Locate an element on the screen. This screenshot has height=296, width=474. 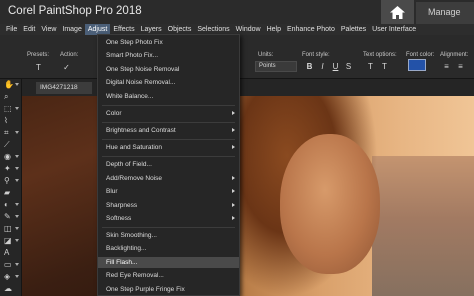
apply-check-icon: ✓ is located at coordinates (66, 67).